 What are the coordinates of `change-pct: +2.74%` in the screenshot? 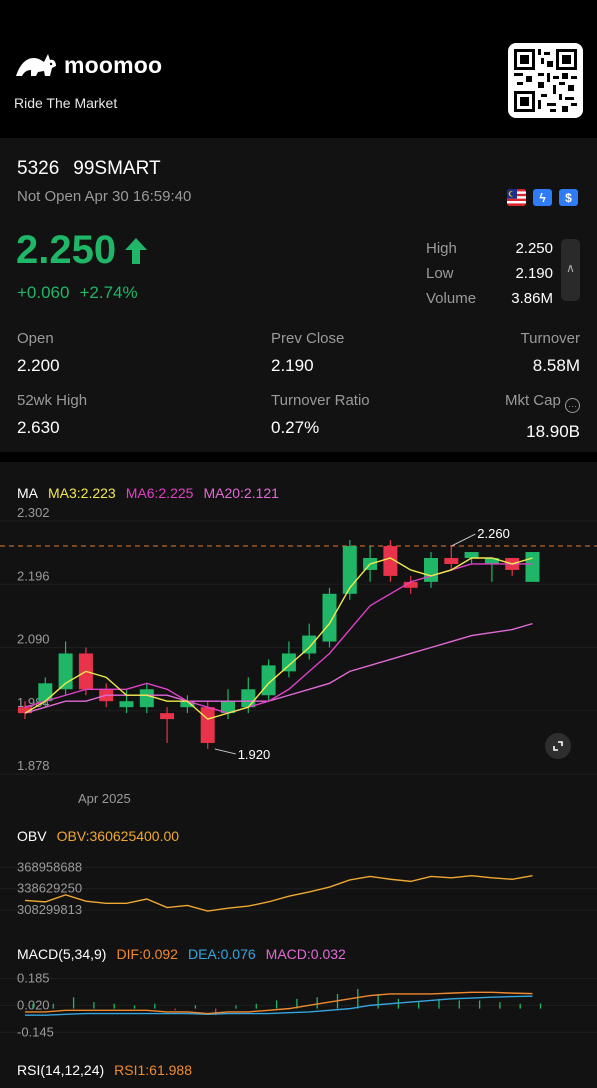 It's located at (108, 292).